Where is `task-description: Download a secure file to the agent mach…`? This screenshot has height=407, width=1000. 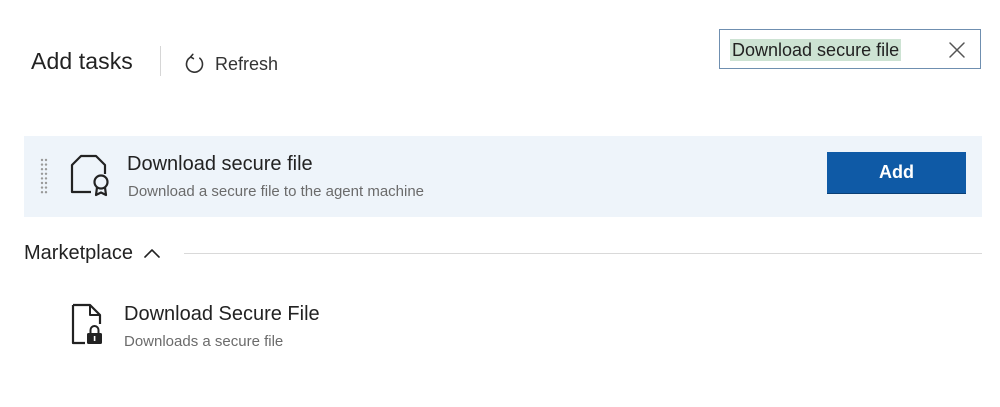
task-description: Download a secure file to the agent mach… is located at coordinates (276, 191).